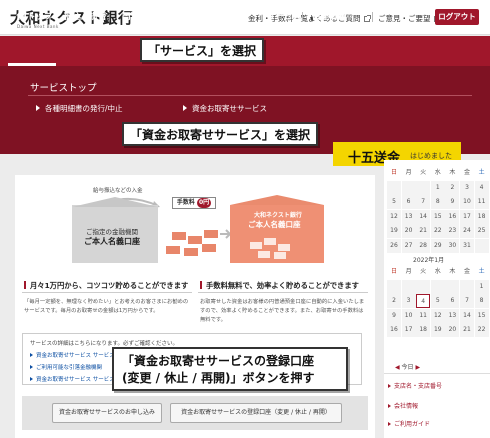  I want to click on nav-item-top: トップ, so click(34, 16).